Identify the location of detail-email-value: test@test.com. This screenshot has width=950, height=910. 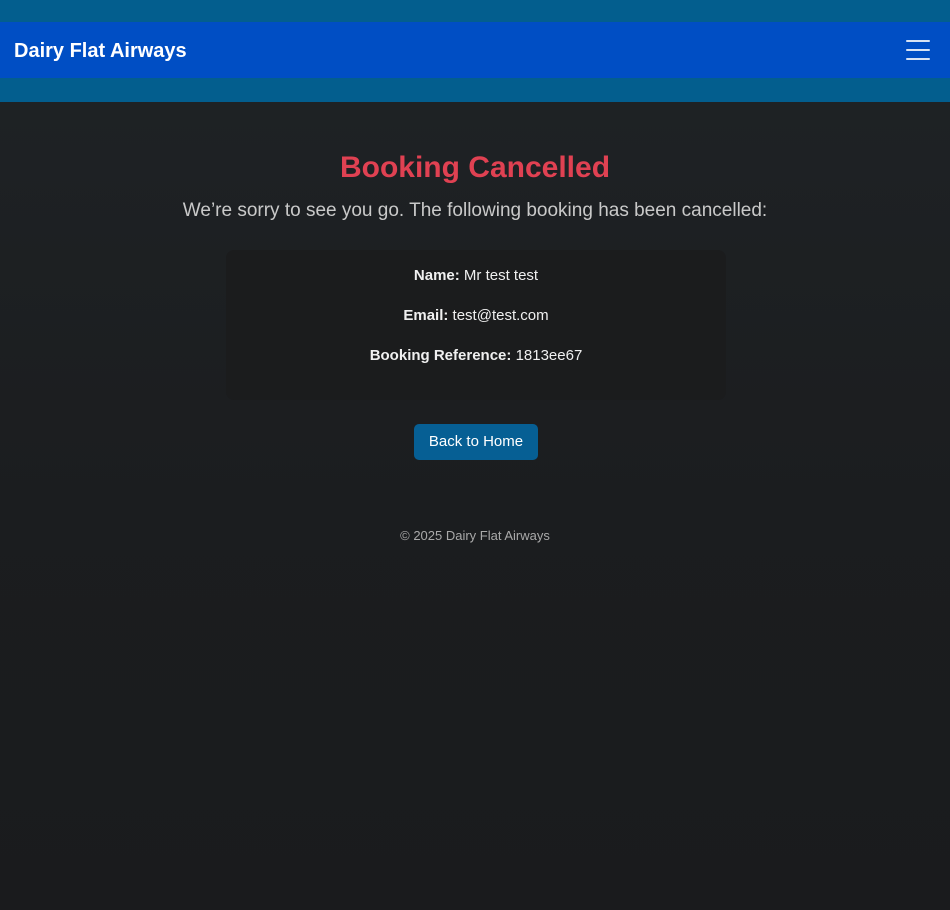
(500, 315).